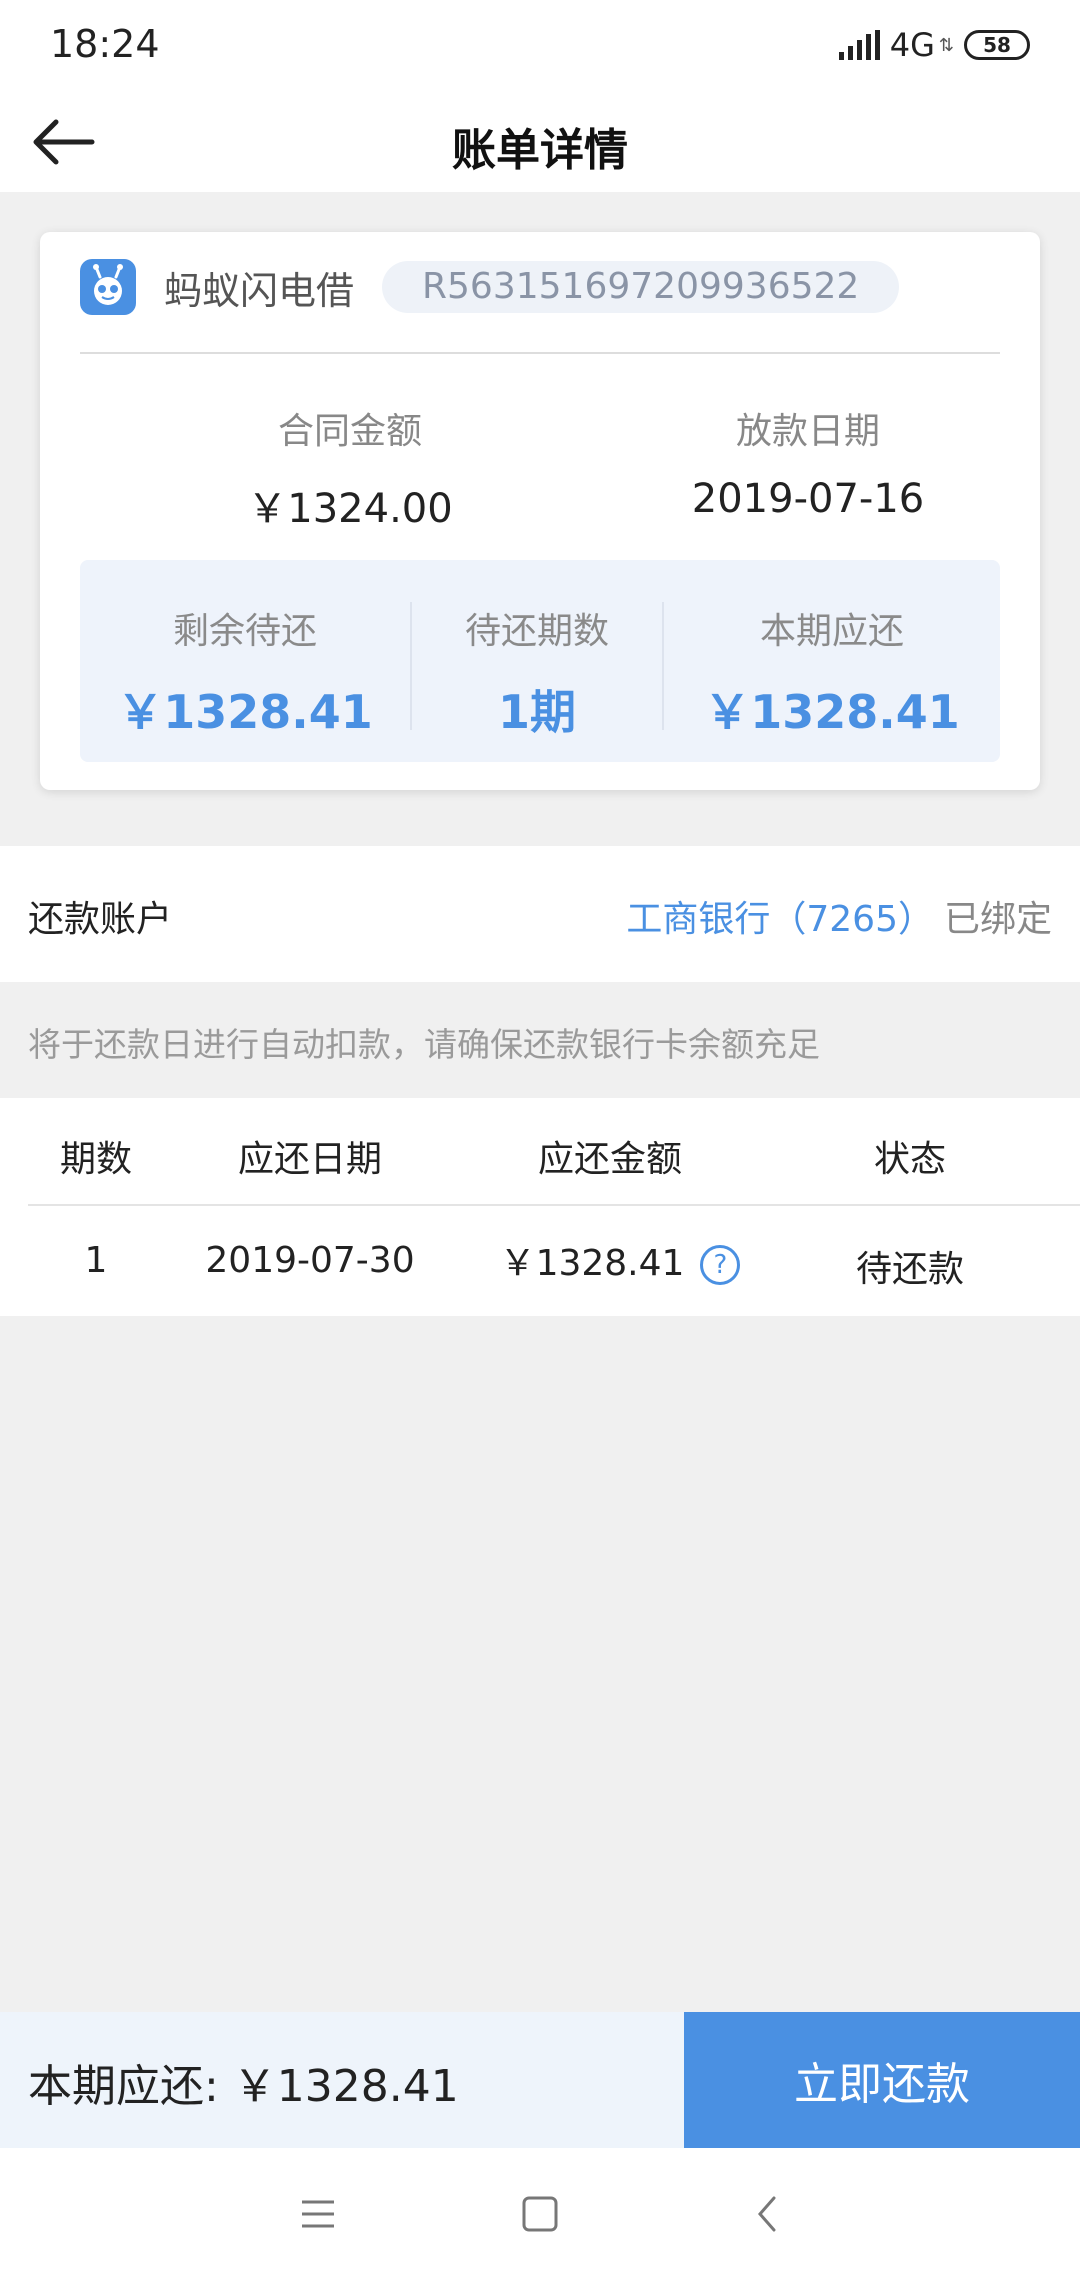  I want to click on status-indicators: 4G ⇅ 58, so click(934, 45).